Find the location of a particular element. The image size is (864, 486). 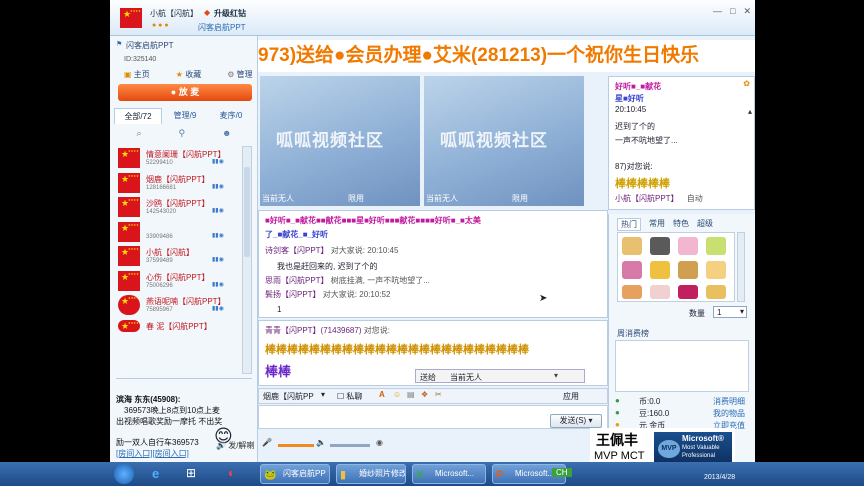

location-icon: ⚲ is located at coordinates (181, 133).